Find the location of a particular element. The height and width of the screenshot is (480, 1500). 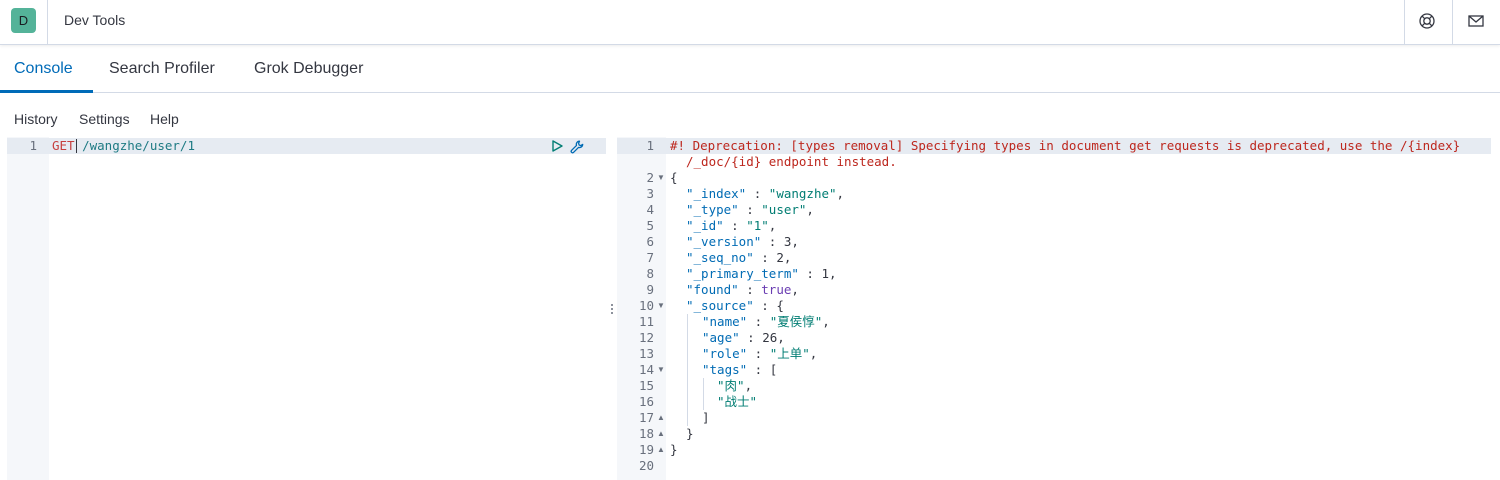

json-value: "夏侯惇" is located at coordinates (796, 321).